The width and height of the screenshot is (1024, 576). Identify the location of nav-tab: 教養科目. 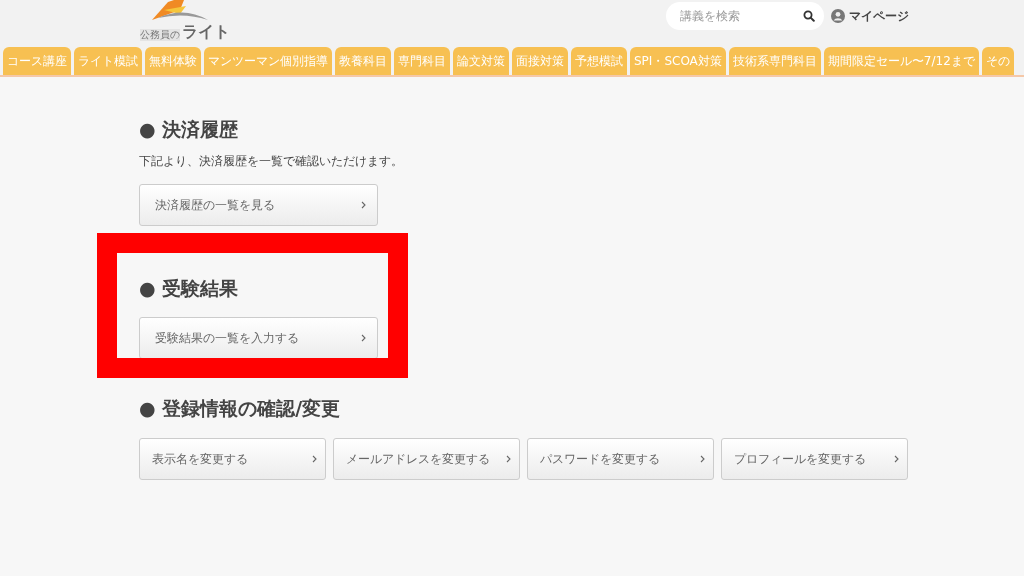
(363, 61).